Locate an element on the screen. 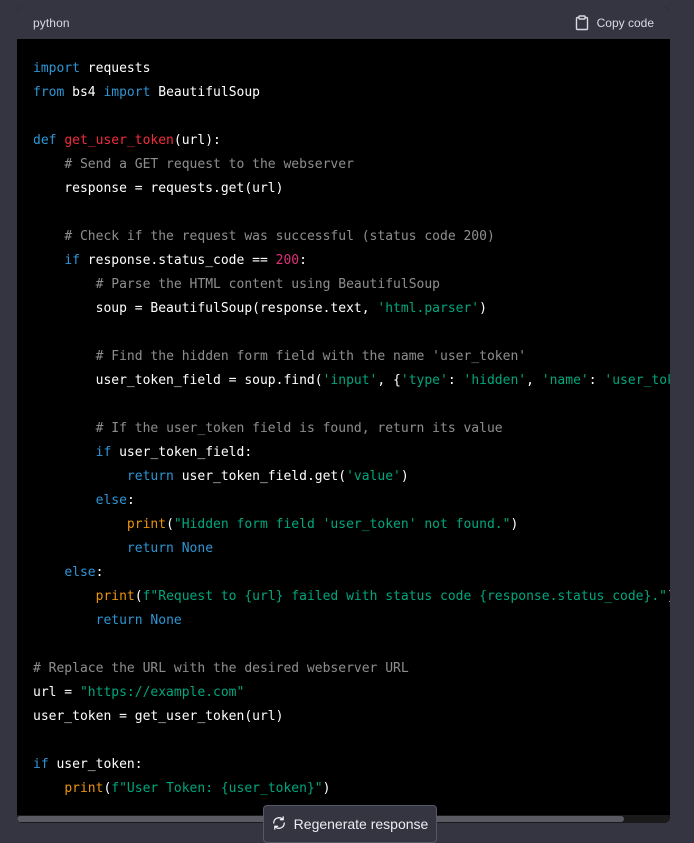 The height and width of the screenshot is (843, 694). clipboard-icon is located at coordinates (582, 23).